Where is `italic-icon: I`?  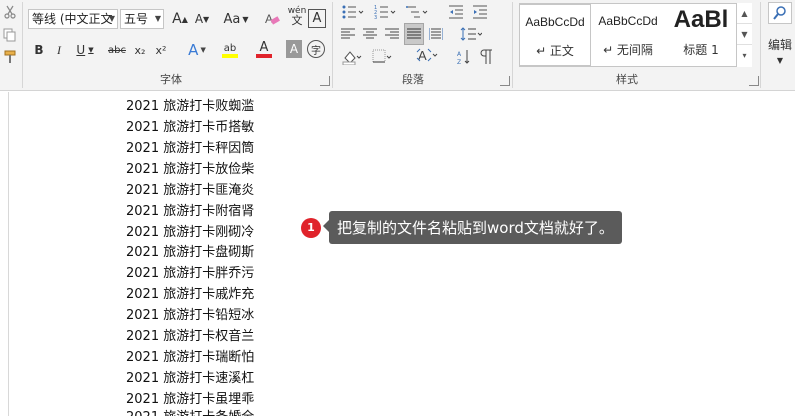
italic-icon: I is located at coordinates (59, 49).